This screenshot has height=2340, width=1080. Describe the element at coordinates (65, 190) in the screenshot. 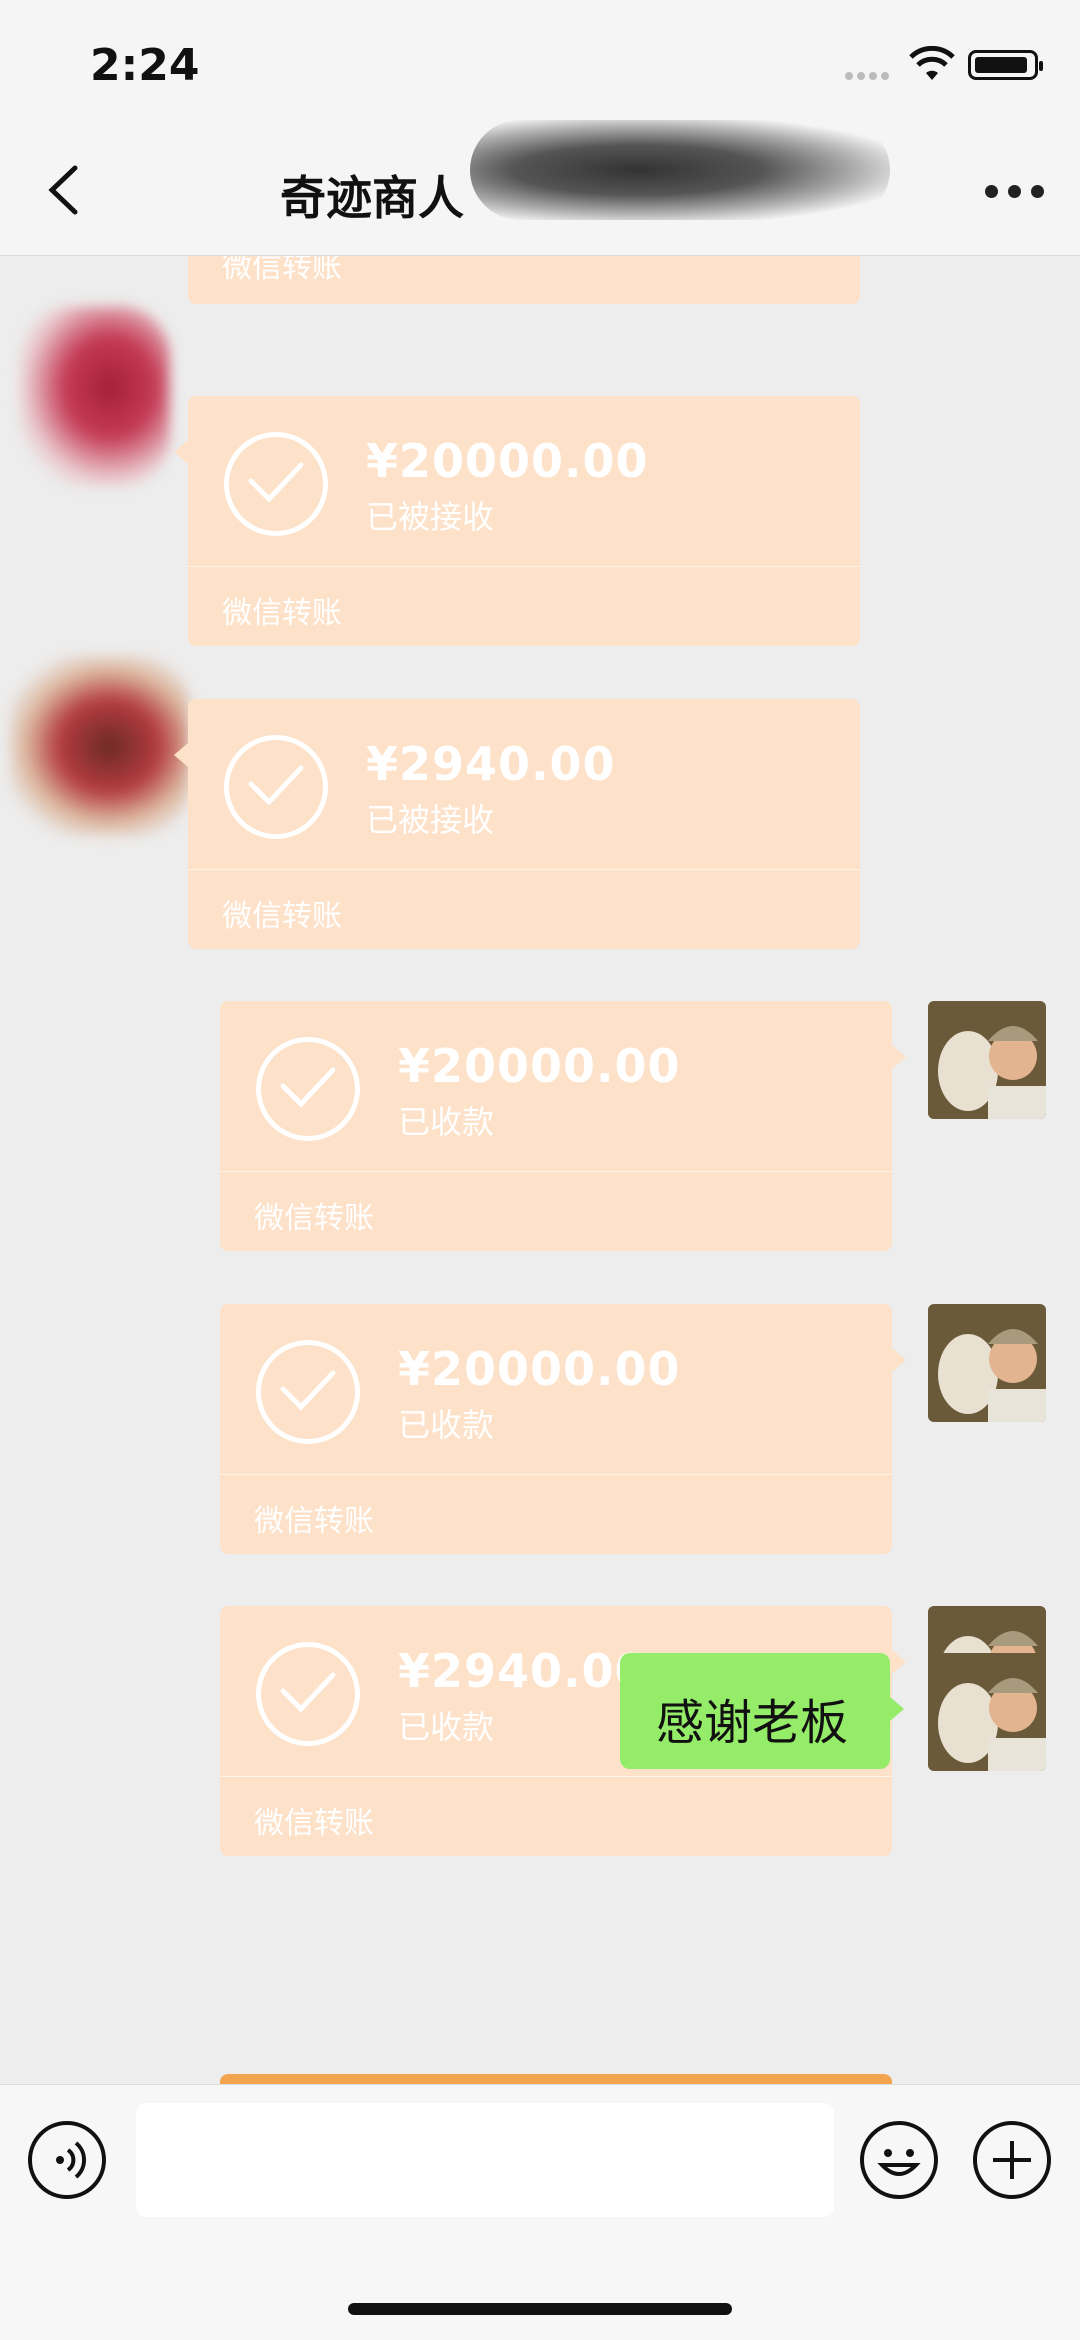

I see `back-button` at that location.